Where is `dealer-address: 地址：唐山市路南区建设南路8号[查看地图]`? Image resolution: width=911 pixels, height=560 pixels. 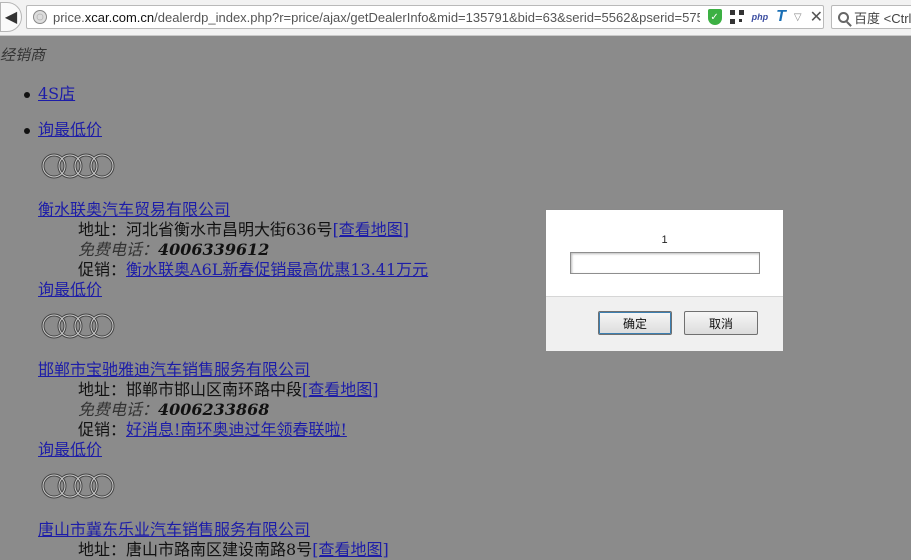 dealer-address: 地址：唐山市路南区建设南路8号[查看地图] is located at coordinates (233, 548).